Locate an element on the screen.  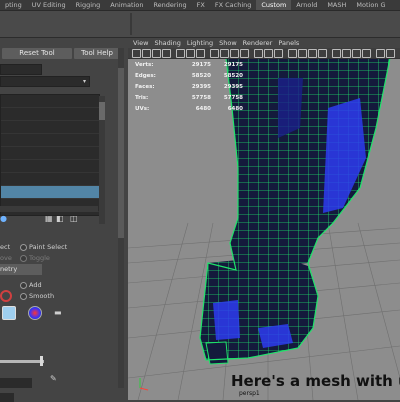
image-plane-icon is located at coordinates (166, 53).